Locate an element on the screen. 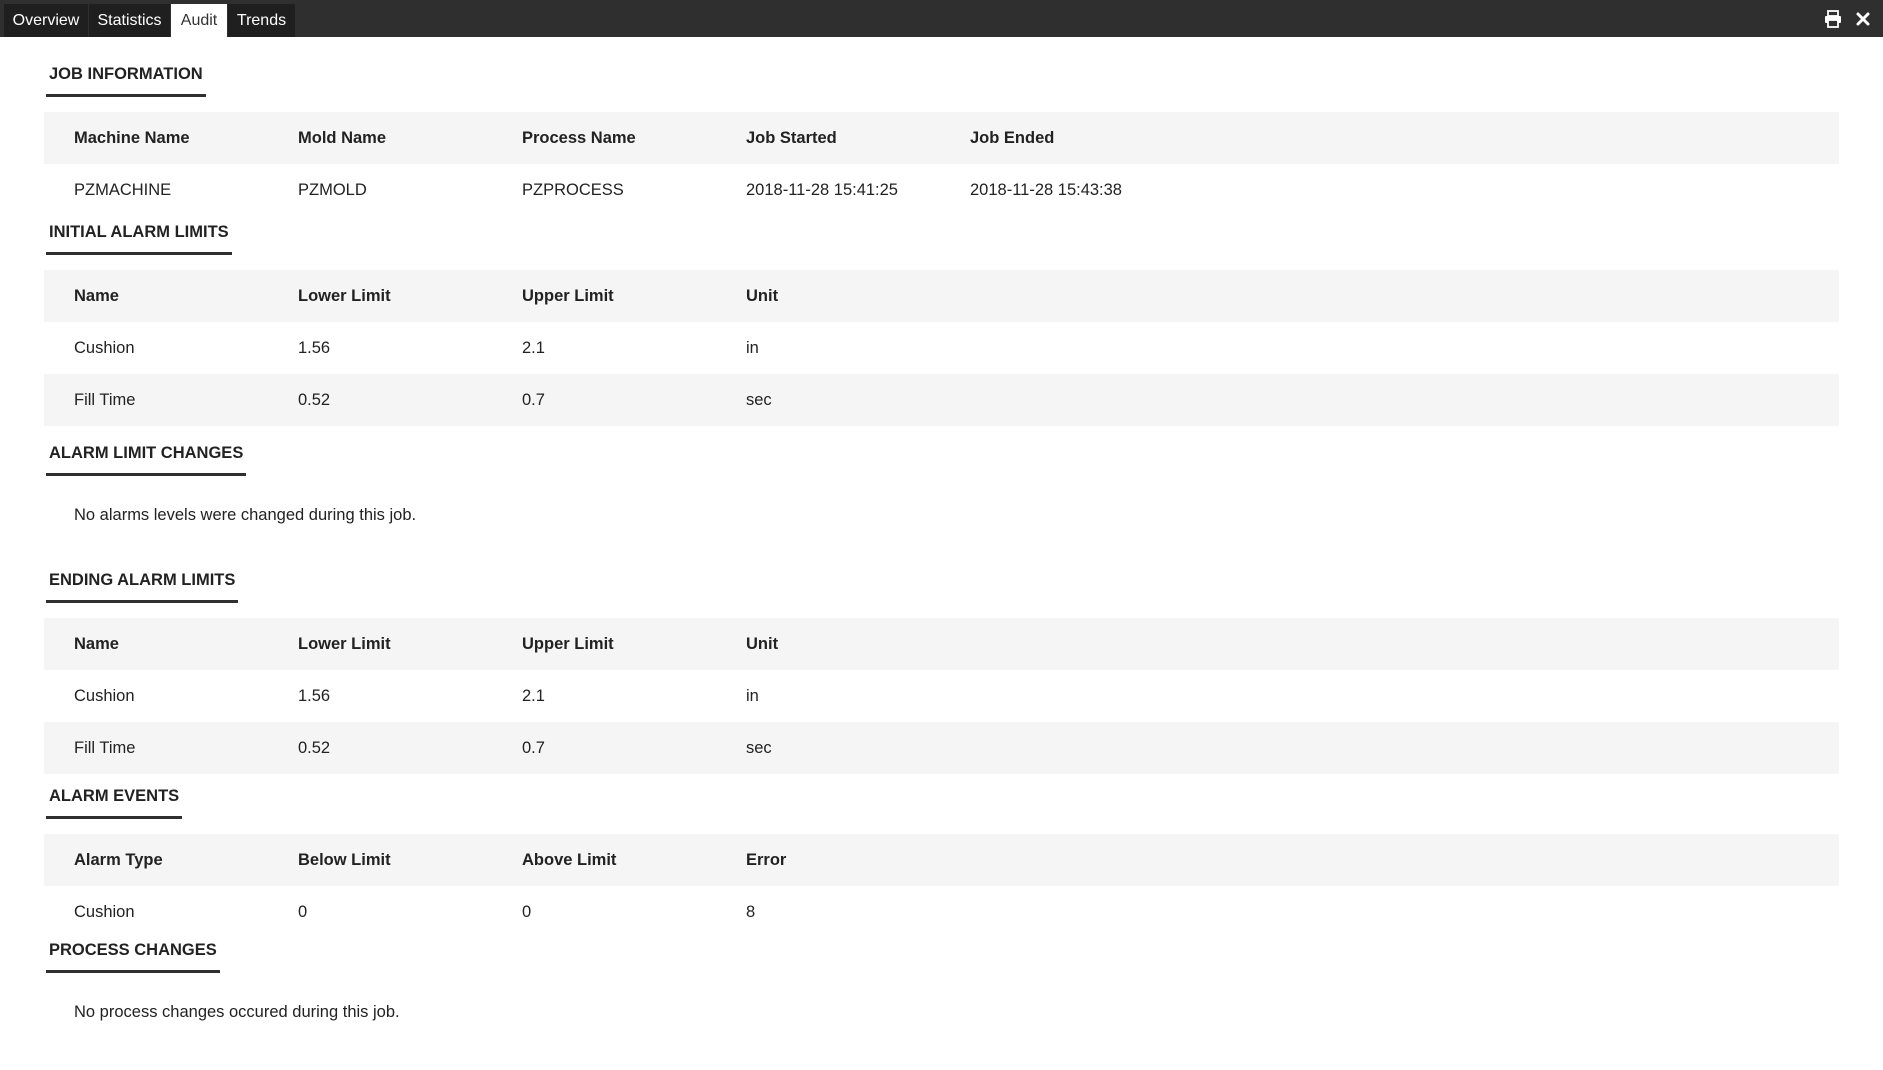 The height and width of the screenshot is (1070, 1883). column-header: Job Ended is located at coordinates (1012, 138).